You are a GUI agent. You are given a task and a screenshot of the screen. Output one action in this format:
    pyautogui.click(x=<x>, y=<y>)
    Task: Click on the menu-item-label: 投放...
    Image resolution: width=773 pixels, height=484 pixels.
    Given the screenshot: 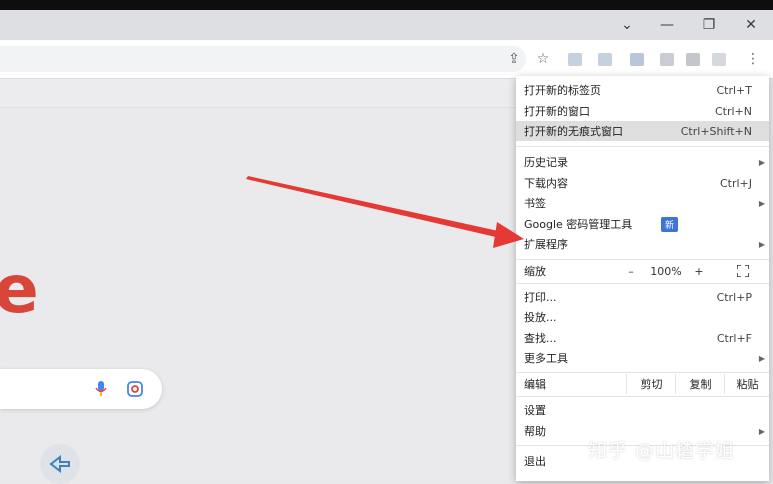 What is the action you would take?
    pyautogui.click(x=540, y=317)
    